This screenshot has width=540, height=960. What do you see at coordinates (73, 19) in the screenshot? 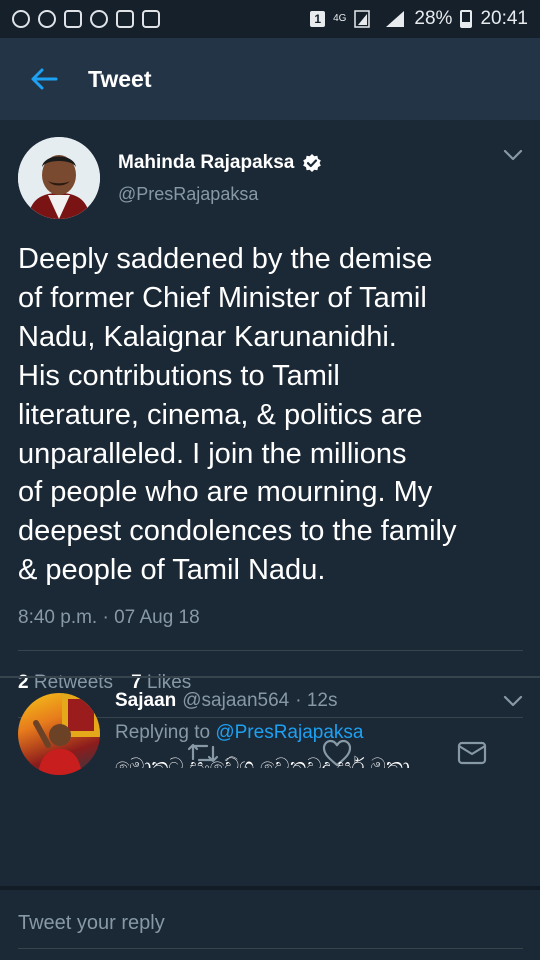
I see `clipboard-icon` at bounding box center [73, 19].